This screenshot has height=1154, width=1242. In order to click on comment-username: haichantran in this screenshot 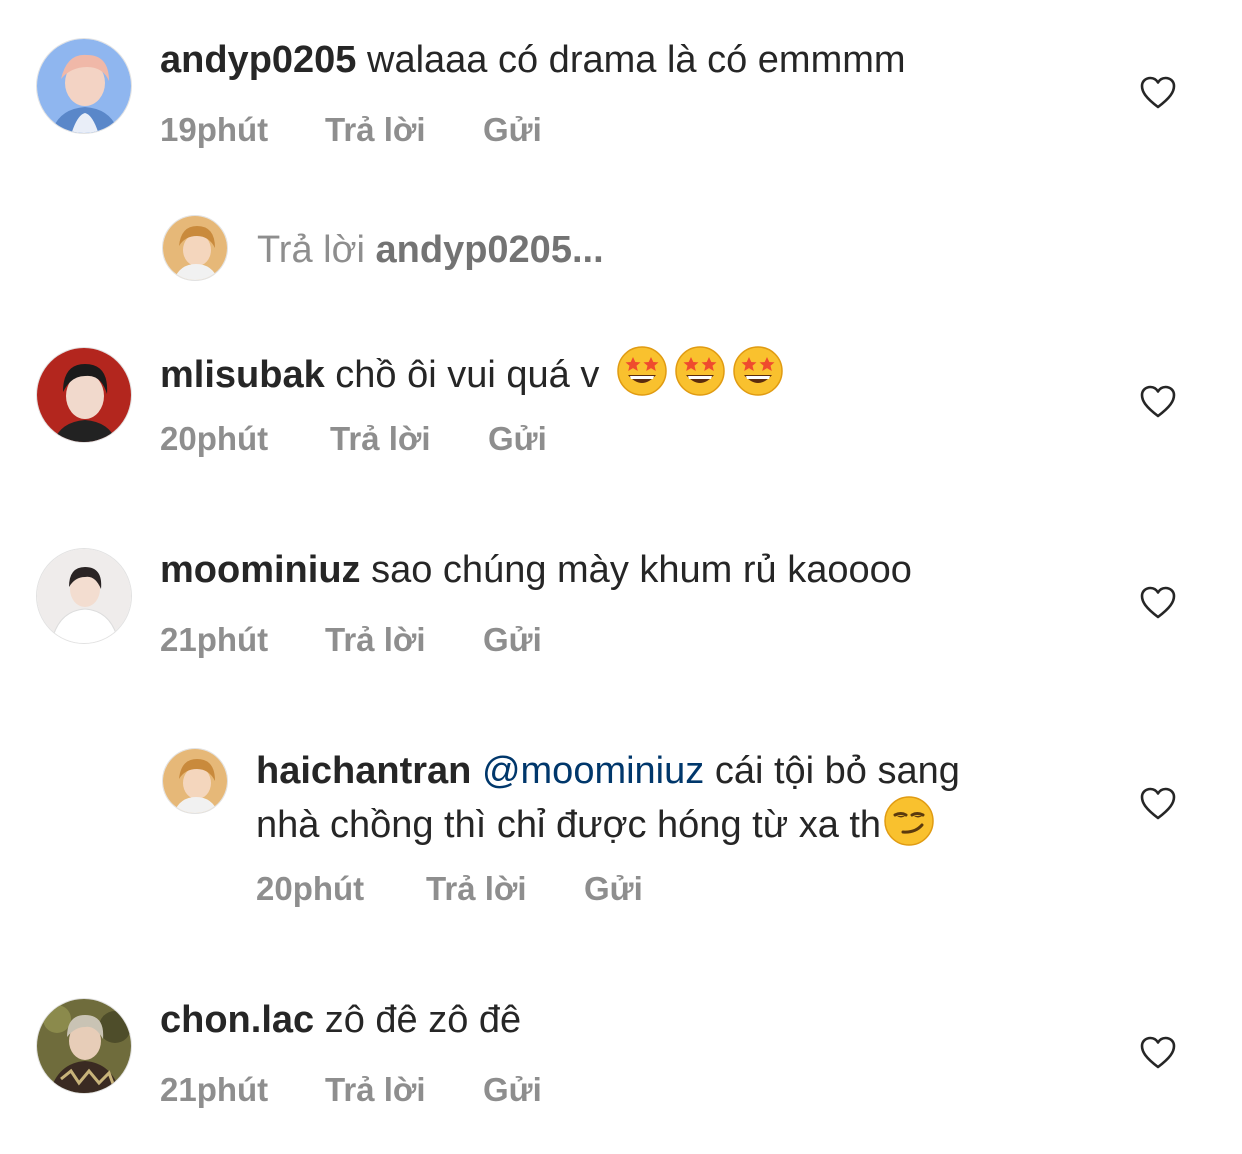, I will do `click(363, 771)`.